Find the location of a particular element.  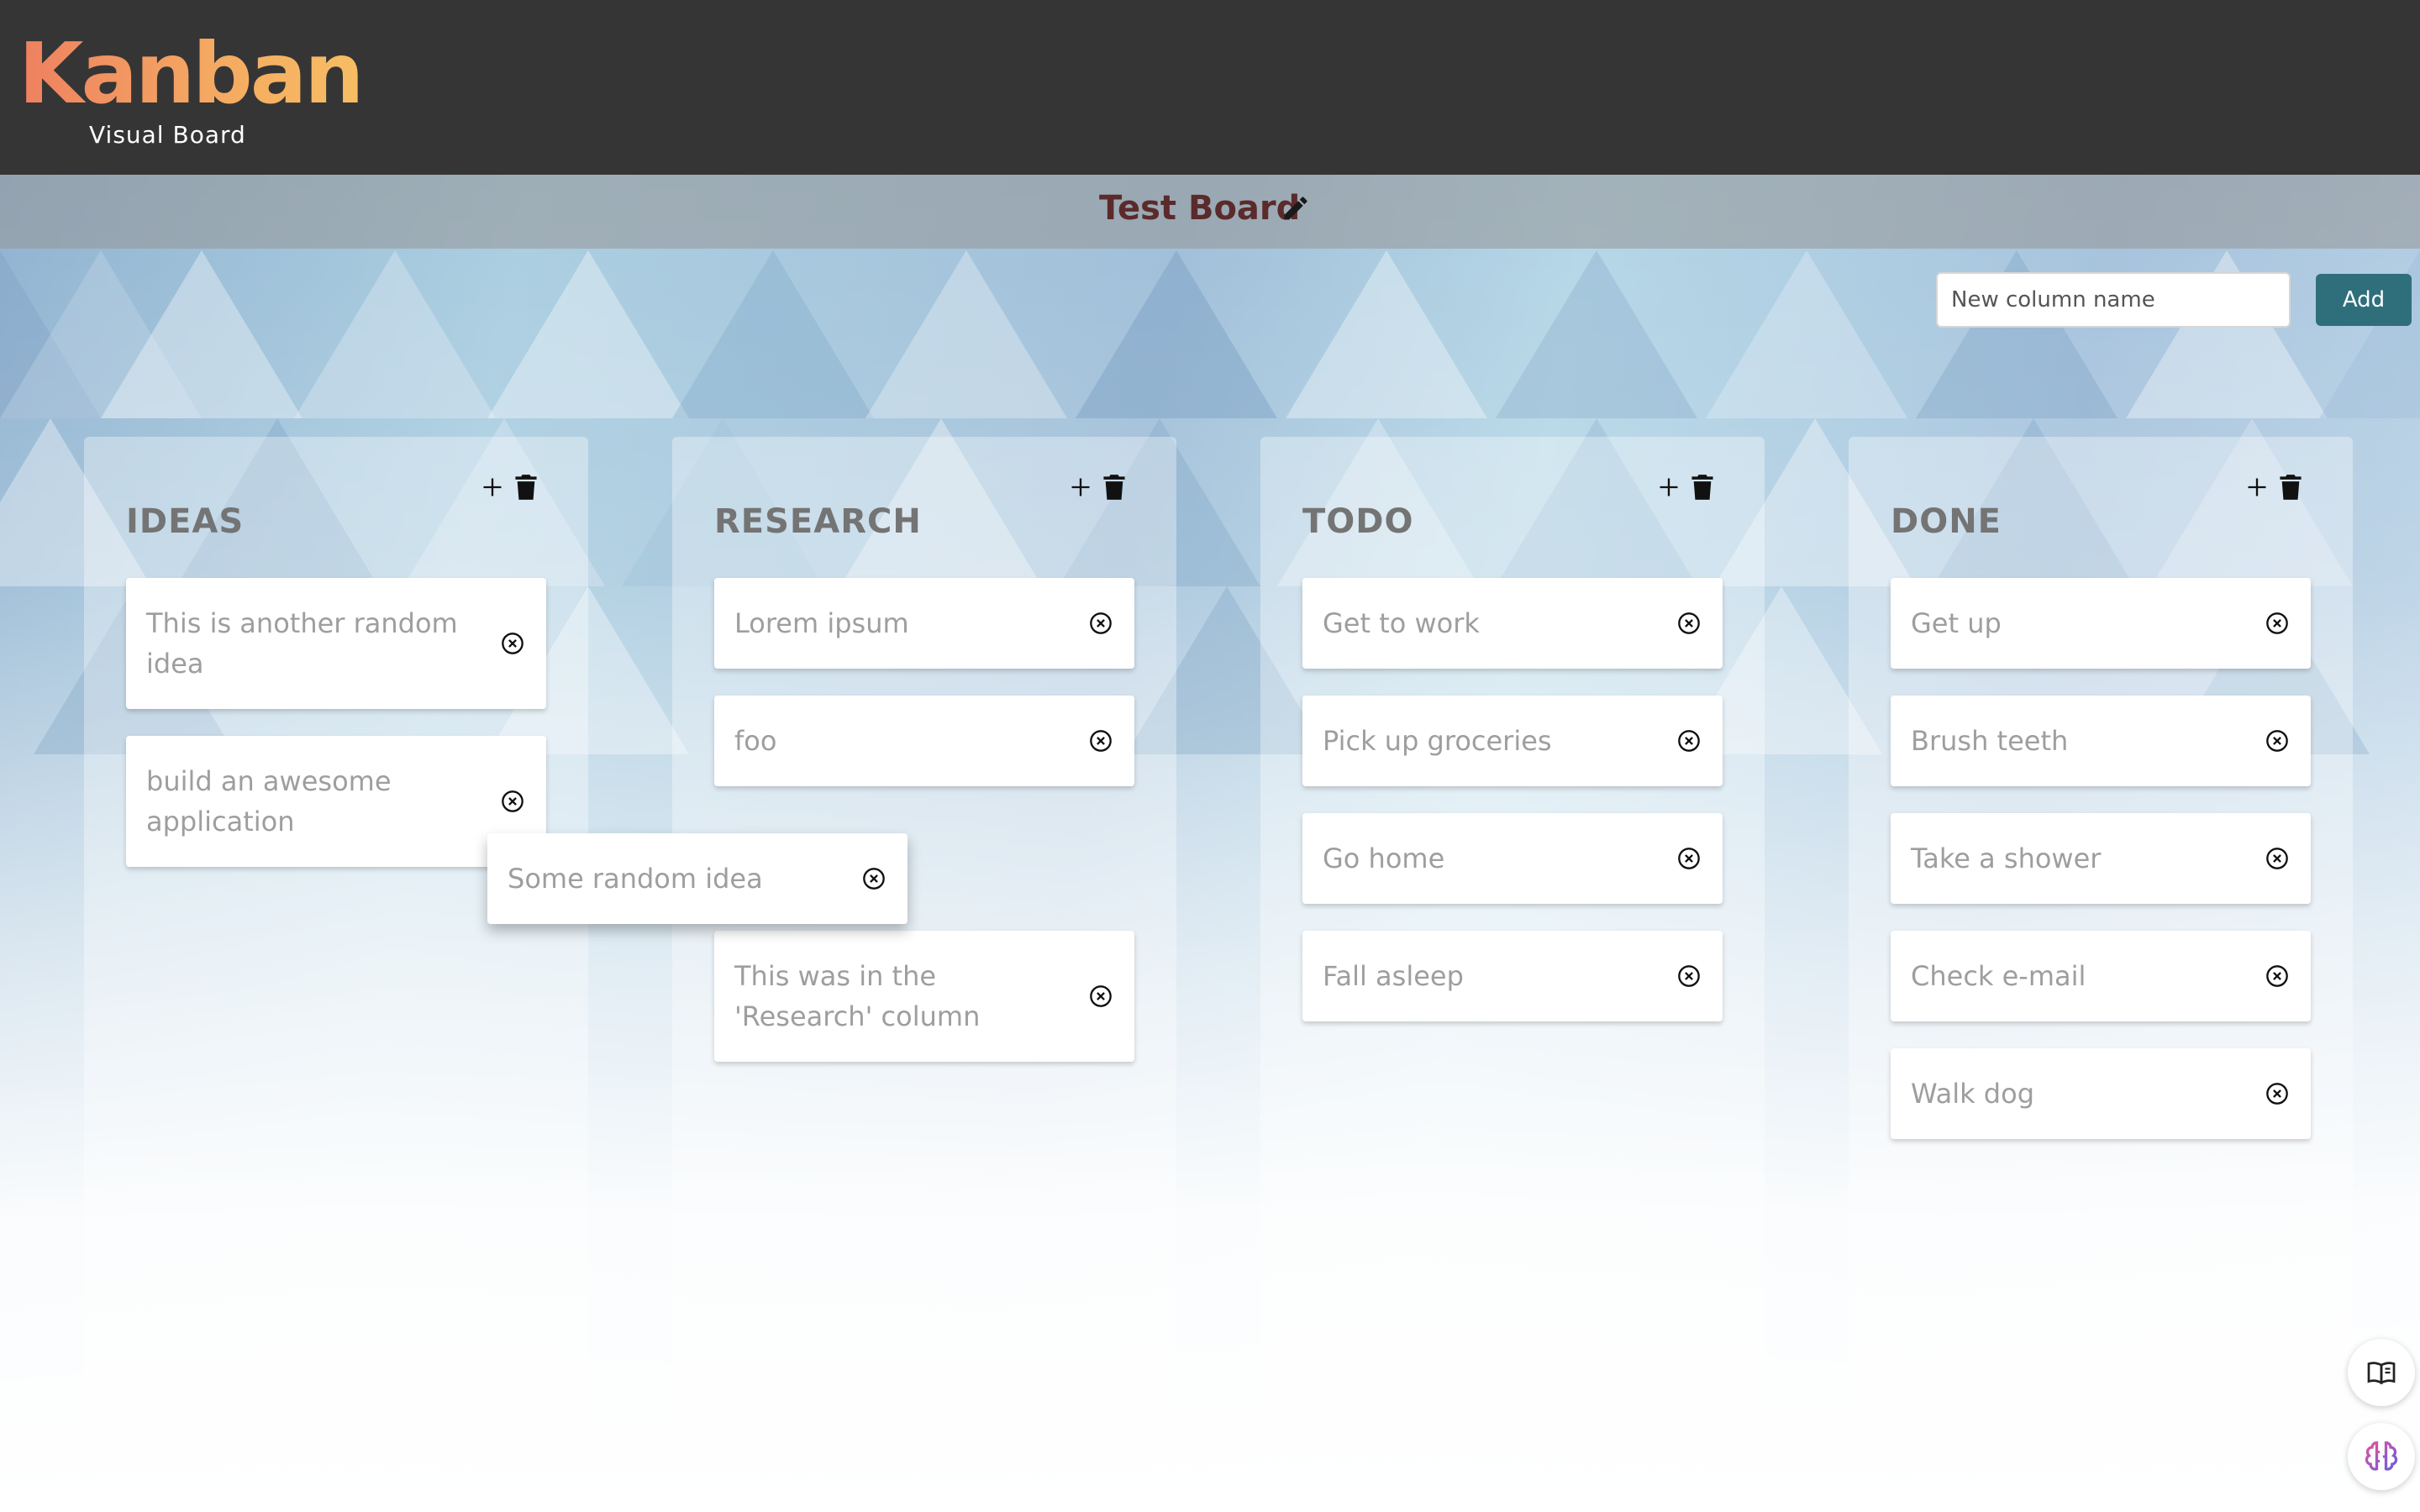

card: This is another random idea is located at coordinates (336, 643).